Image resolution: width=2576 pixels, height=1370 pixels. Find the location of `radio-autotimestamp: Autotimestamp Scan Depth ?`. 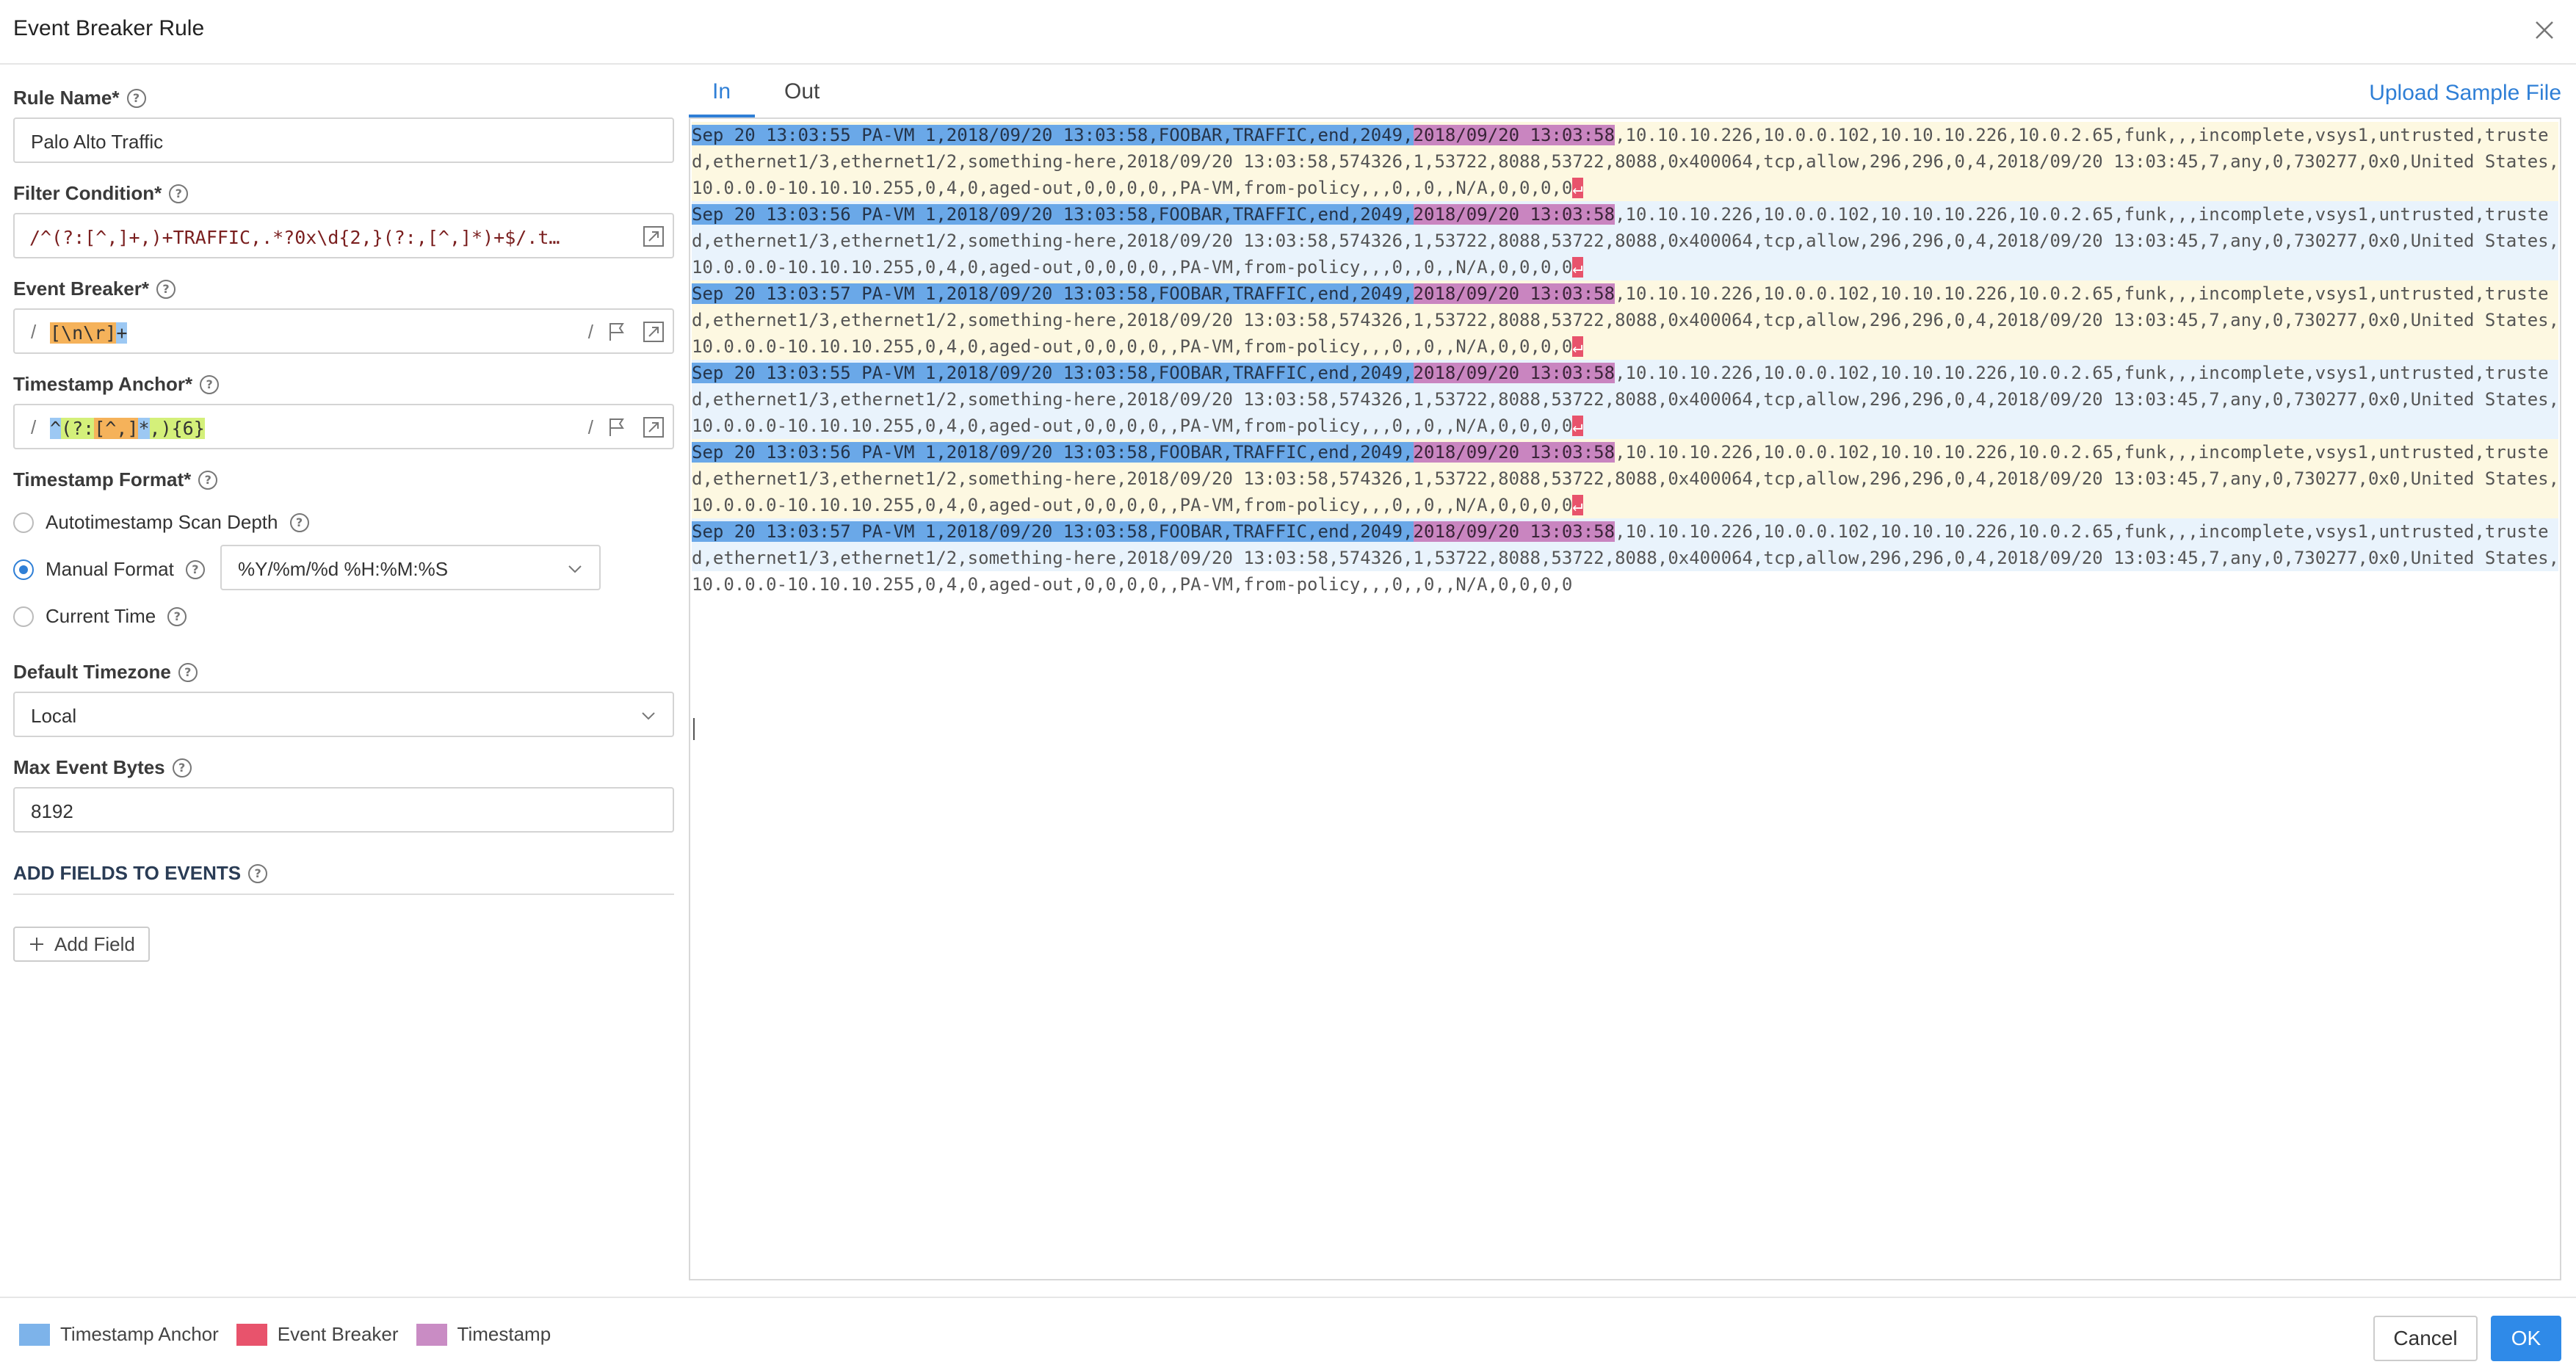

radio-autotimestamp: Autotimestamp Scan Depth ? is located at coordinates (161, 522).